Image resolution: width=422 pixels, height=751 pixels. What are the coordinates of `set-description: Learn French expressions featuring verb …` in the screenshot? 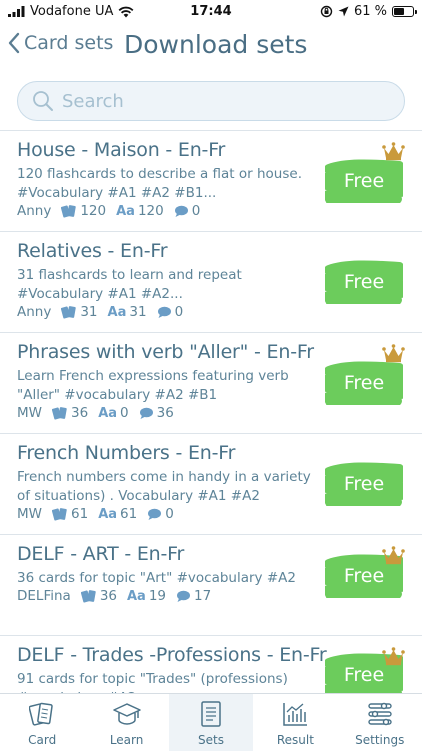 It's located at (153, 385).